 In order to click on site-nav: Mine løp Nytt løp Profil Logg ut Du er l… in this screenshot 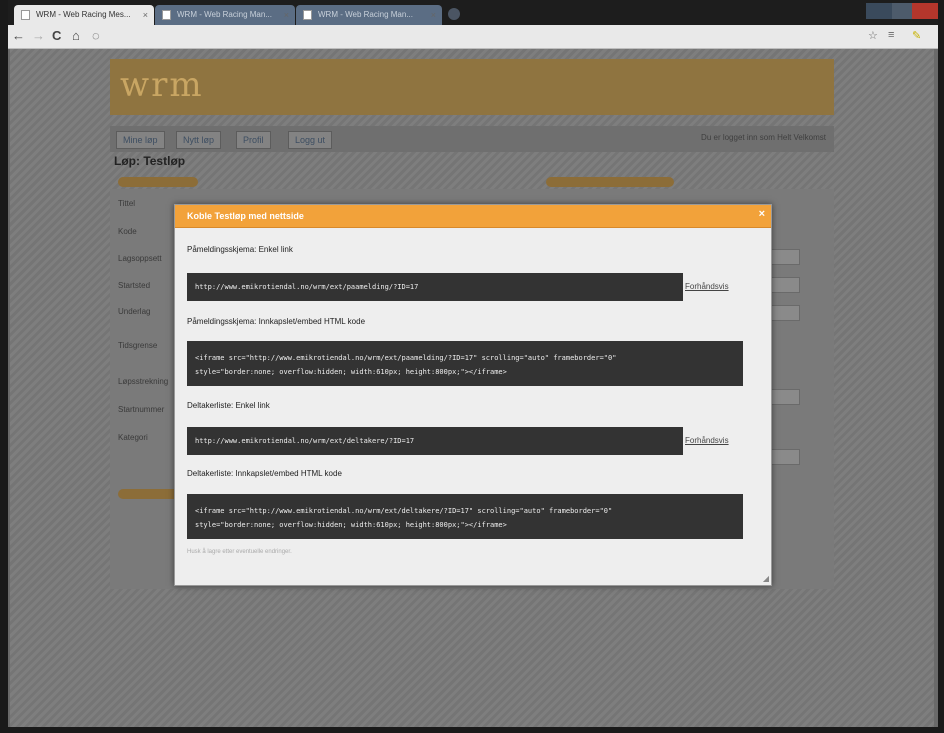, I will do `click(472, 139)`.